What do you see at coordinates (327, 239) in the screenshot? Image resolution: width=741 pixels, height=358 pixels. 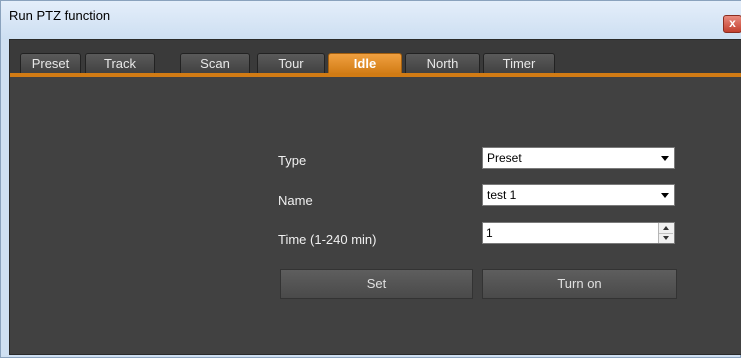 I see `time-label: Time (1-240 min)` at bounding box center [327, 239].